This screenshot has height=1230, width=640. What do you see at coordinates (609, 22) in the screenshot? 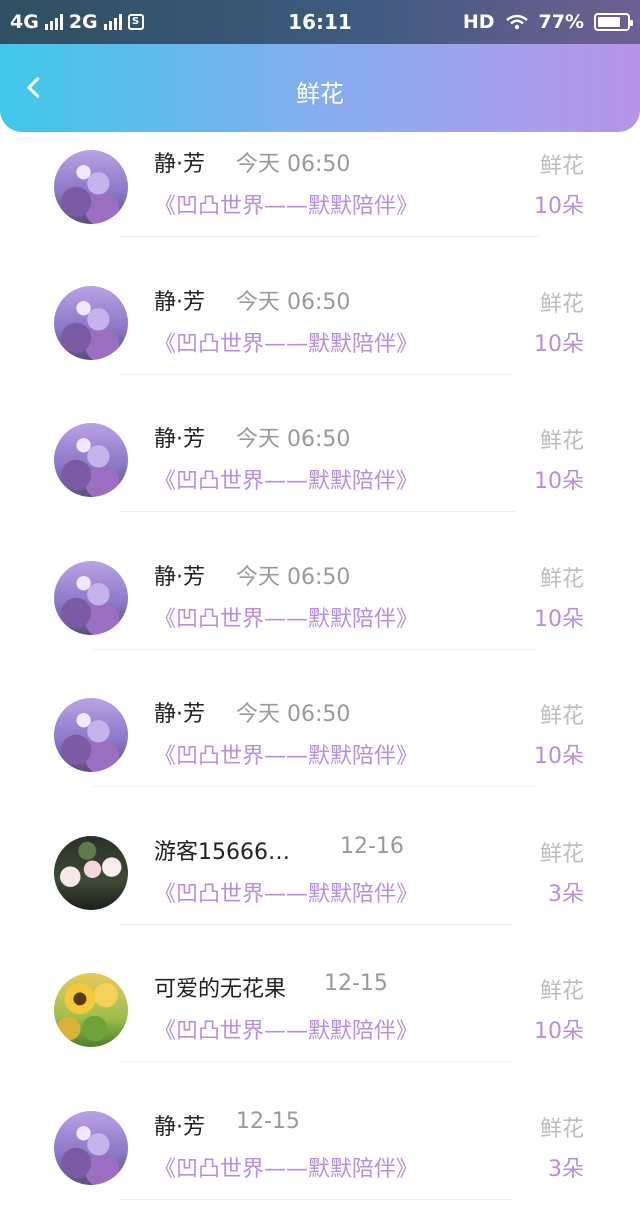
I see `battery-fill` at bounding box center [609, 22].